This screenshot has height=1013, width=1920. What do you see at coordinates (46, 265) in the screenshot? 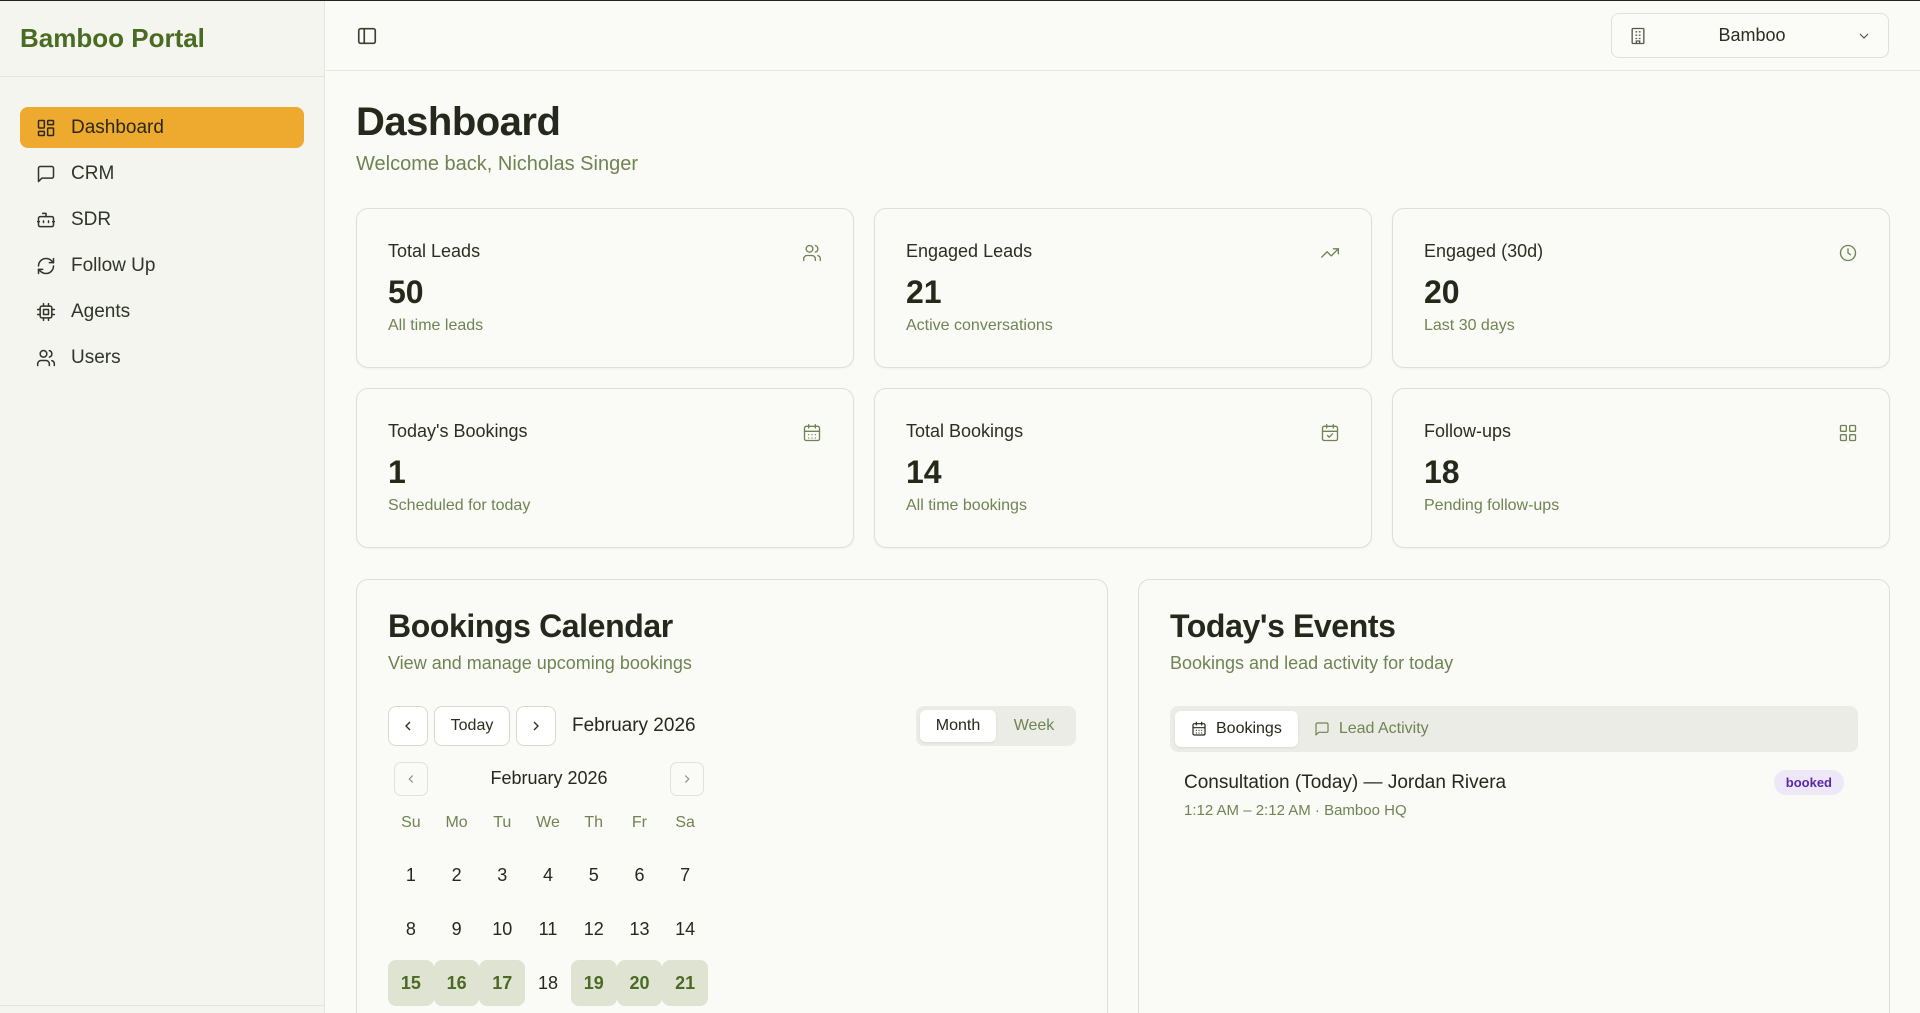
I see `refresh-icon` at bounding box center [46, 265].